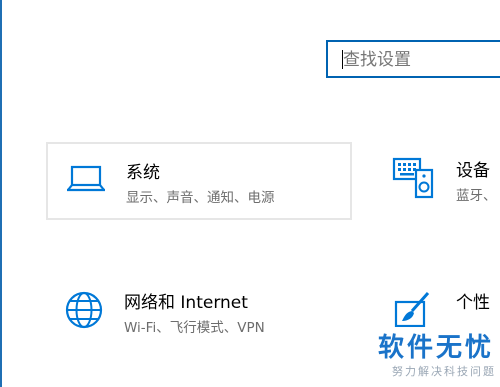 Image resolution: width=500 pixels, height=387 pixels. I want to click on watermark-subtitle: 努力解决科技问题, so click(444, 371).